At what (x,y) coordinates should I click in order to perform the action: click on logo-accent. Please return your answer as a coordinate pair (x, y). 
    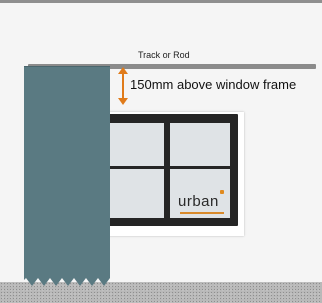
    Looking at the image, I should click on (222, 192).